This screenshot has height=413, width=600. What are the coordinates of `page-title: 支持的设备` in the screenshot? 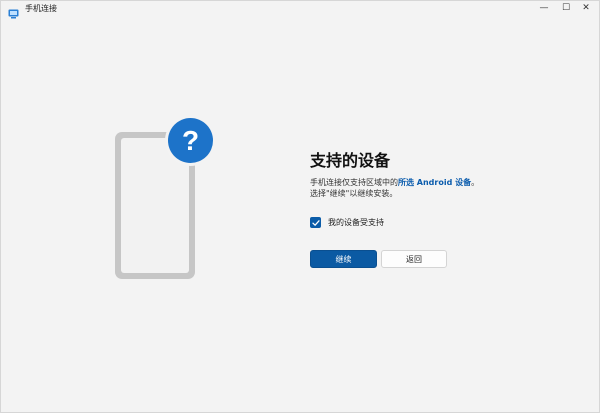 It's located at (350, 160).